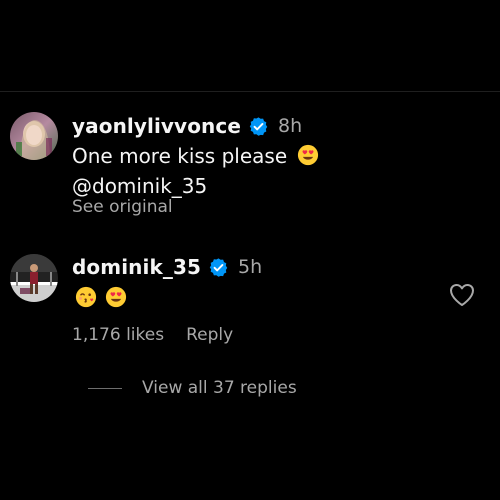 The width and height of the screenshot is (500, 500). Describe the element at coordinates (209, 335) in the screenshot. I see `reply-button: Reply` at that location.